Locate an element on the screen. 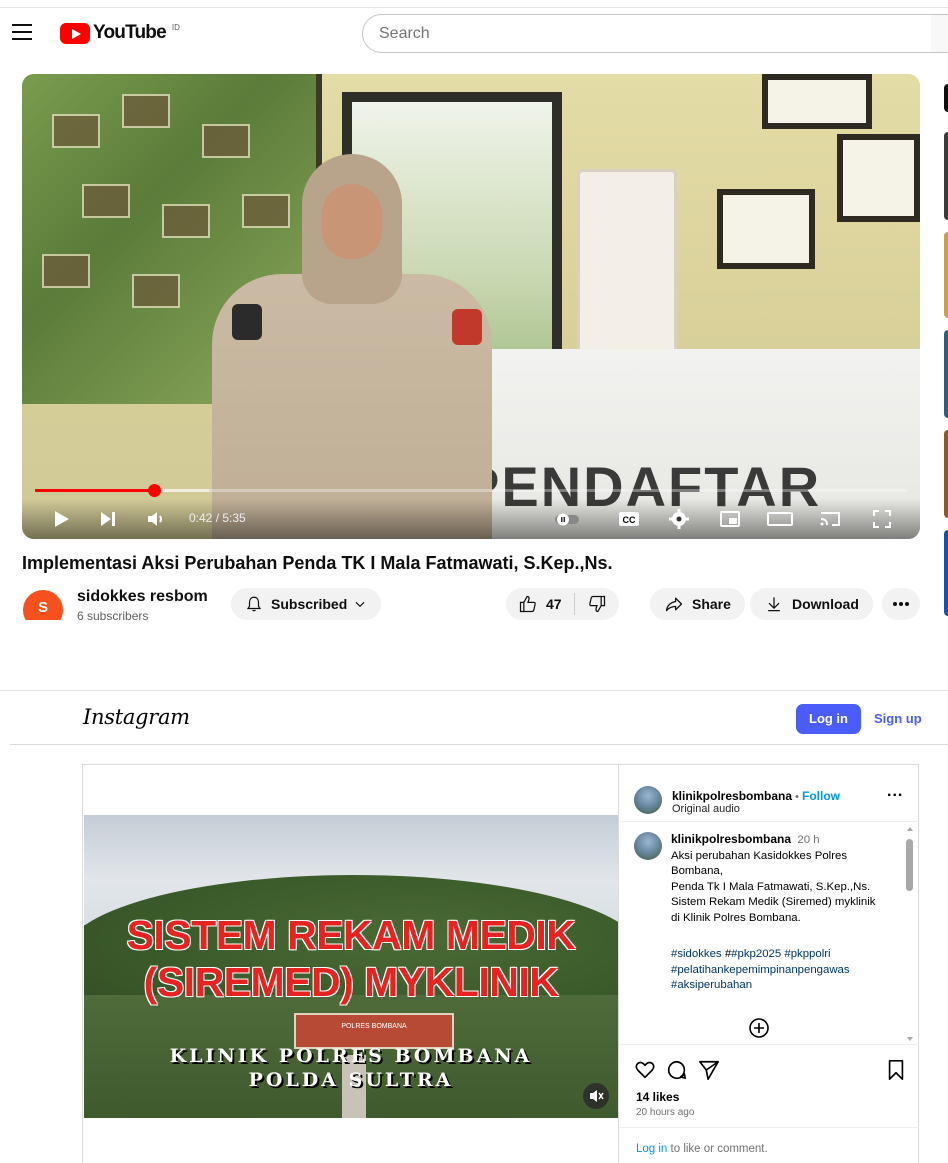 This screenshot has height=1163, width=948. search-button is located at coordinates (939, 33).